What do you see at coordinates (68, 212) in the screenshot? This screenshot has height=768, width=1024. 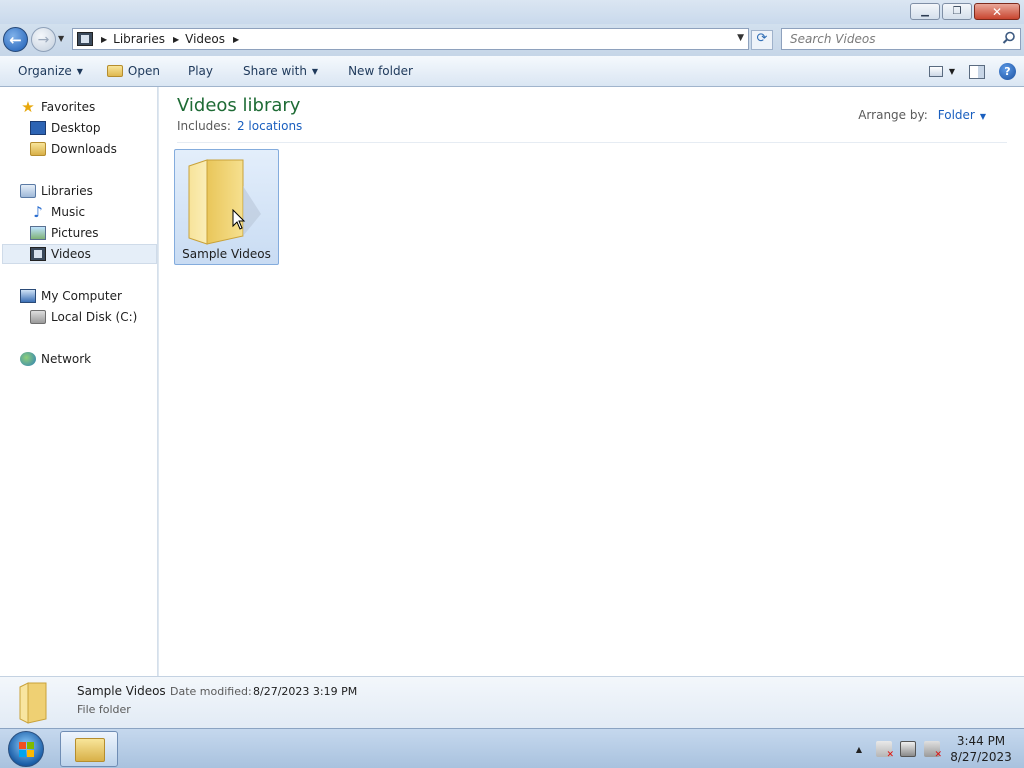 I see `nav-label: Music` at bounding box center [68, 212].